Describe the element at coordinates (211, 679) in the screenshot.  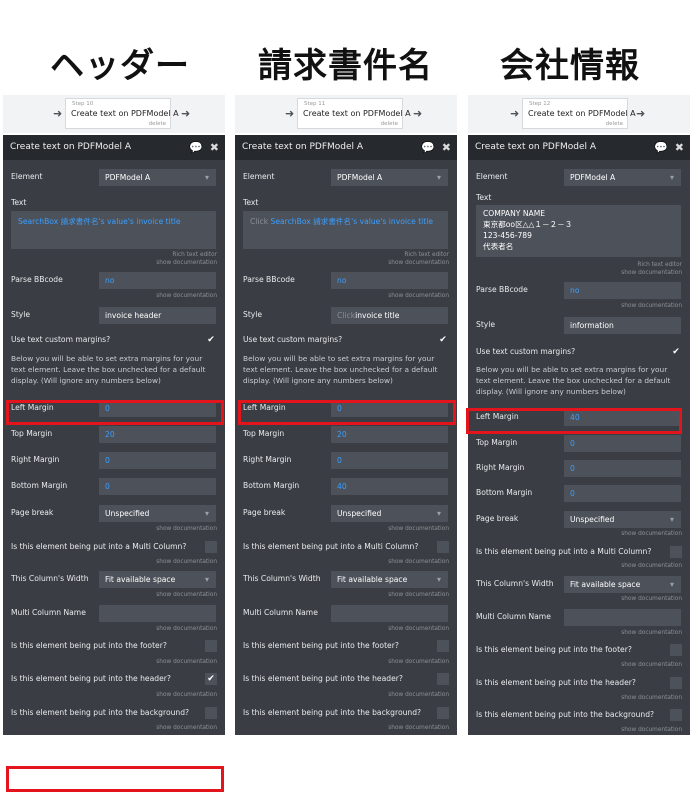
I see `header-checkbox: ✔` at that location.